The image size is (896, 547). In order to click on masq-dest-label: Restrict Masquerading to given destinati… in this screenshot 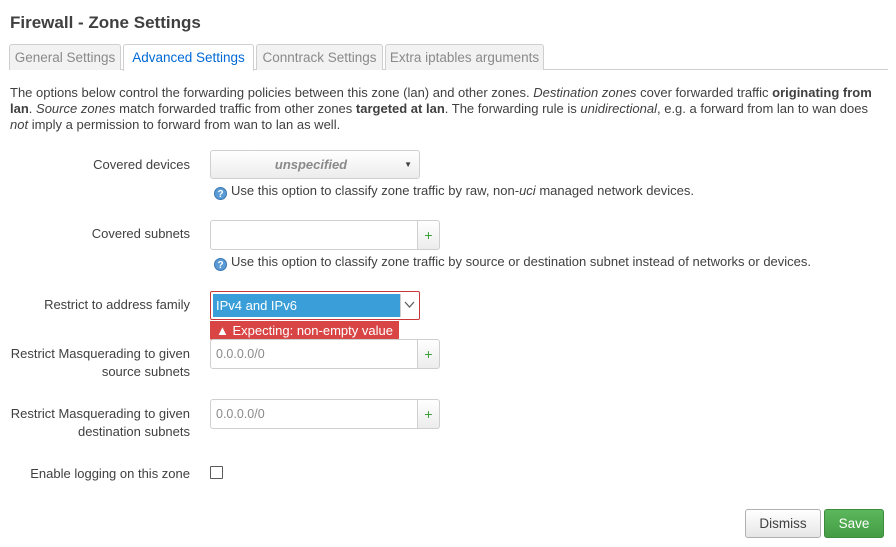, I will do `click(100, 423)`.